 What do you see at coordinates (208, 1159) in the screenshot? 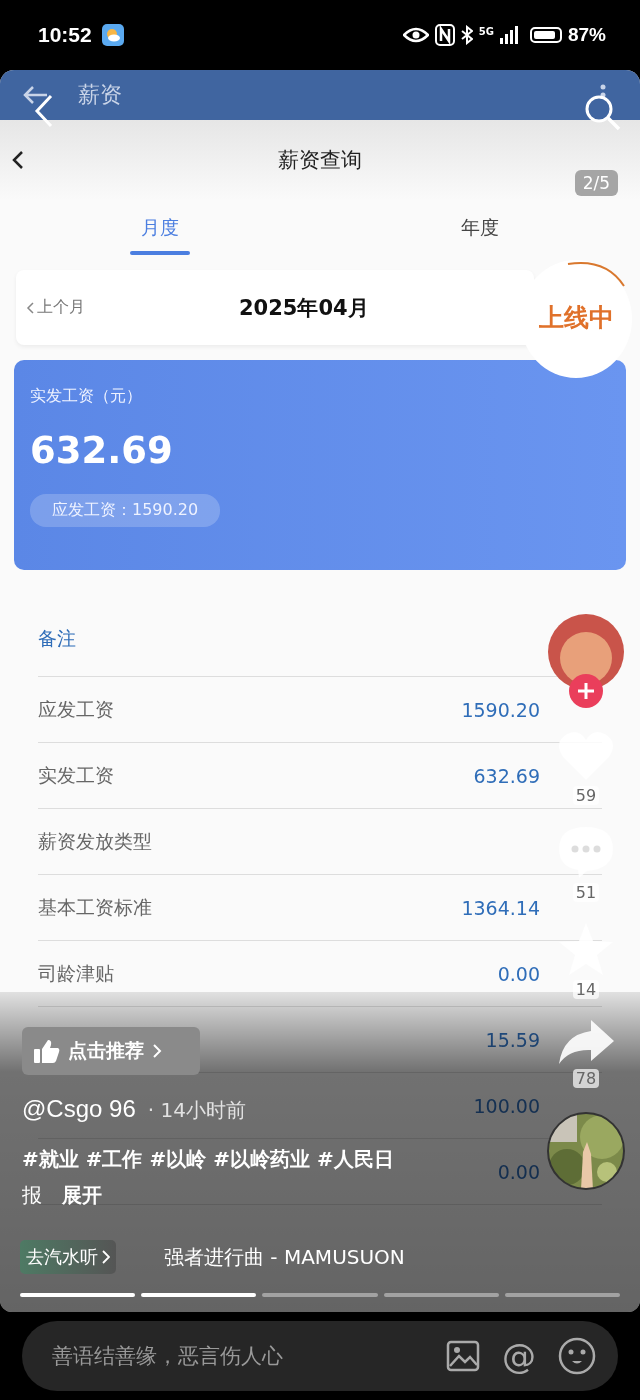
I see `hashtags: #就业 #工作 #以岭 #以岭药业 #人民日` at bounding box center [208, 1159].